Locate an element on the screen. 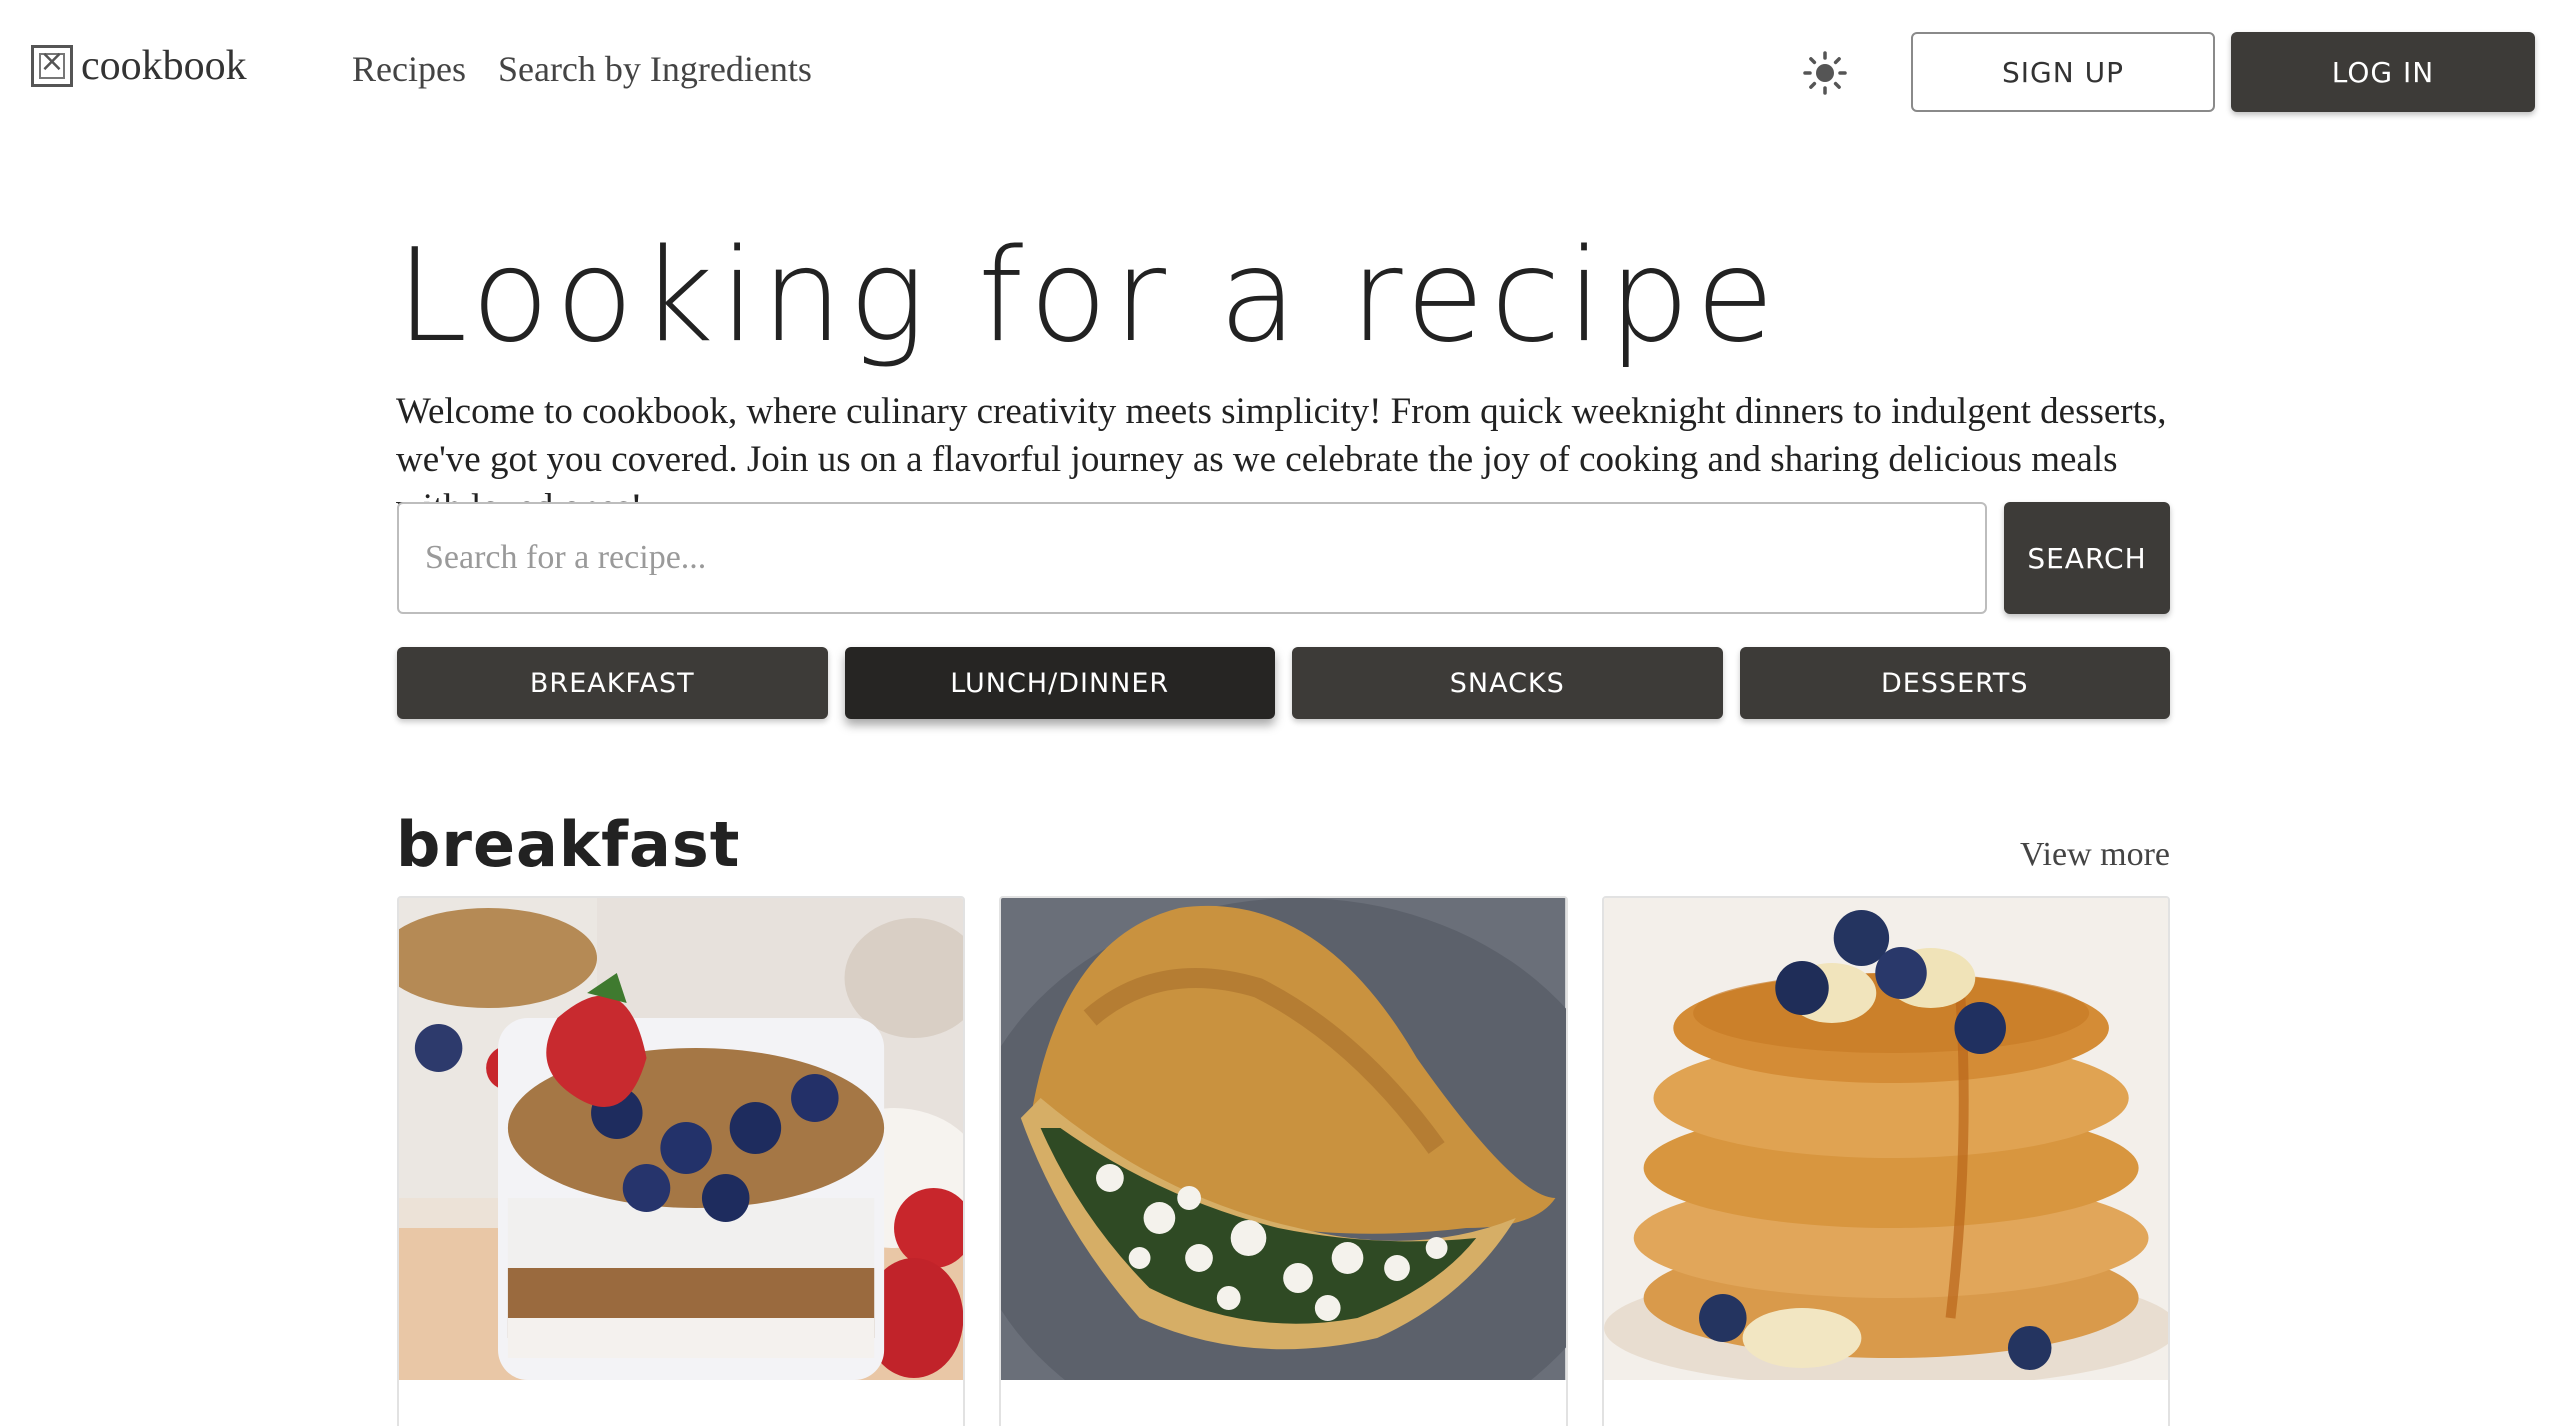 Image resolution: width=2560 pixels, height=1426 pixels. log-in-button: LOG IN is located at coordinates (2383, 72).